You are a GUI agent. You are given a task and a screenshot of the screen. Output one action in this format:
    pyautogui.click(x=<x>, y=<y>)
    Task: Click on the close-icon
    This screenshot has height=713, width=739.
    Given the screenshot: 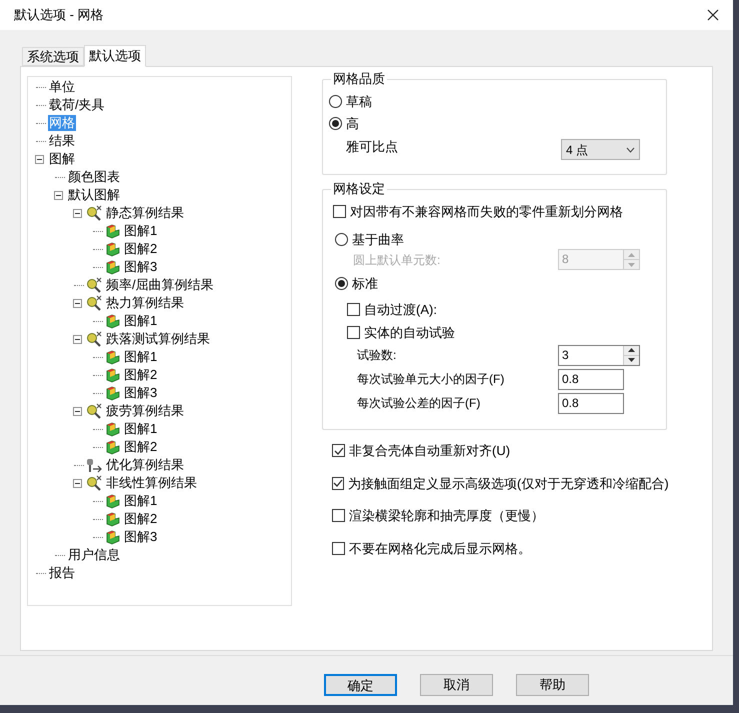 What is the action you would take?
    pyautogui.click(x=713, y=15)
    